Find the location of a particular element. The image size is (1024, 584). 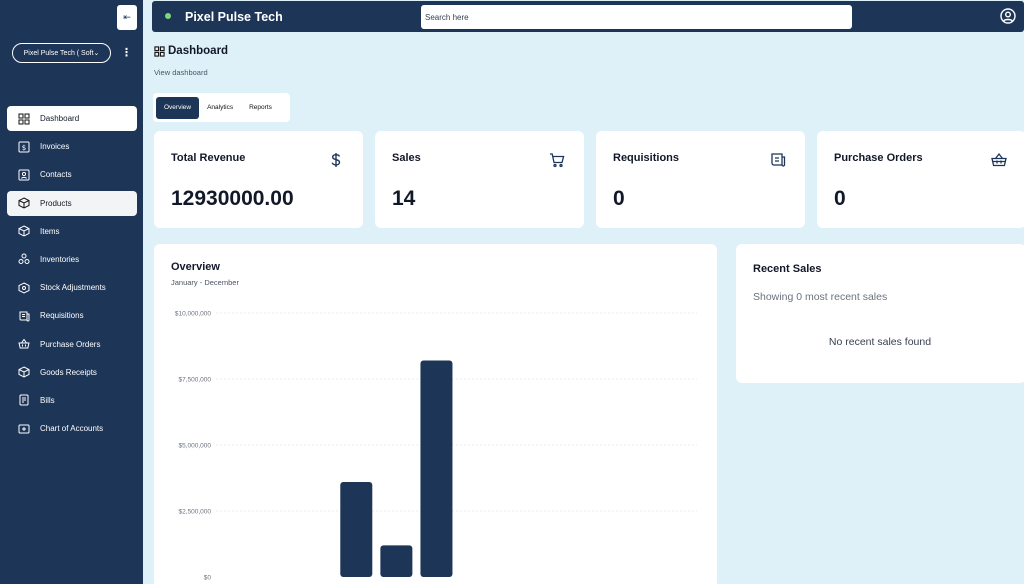

stat-value: 12930000.00 is located at coordinates (232, 198).